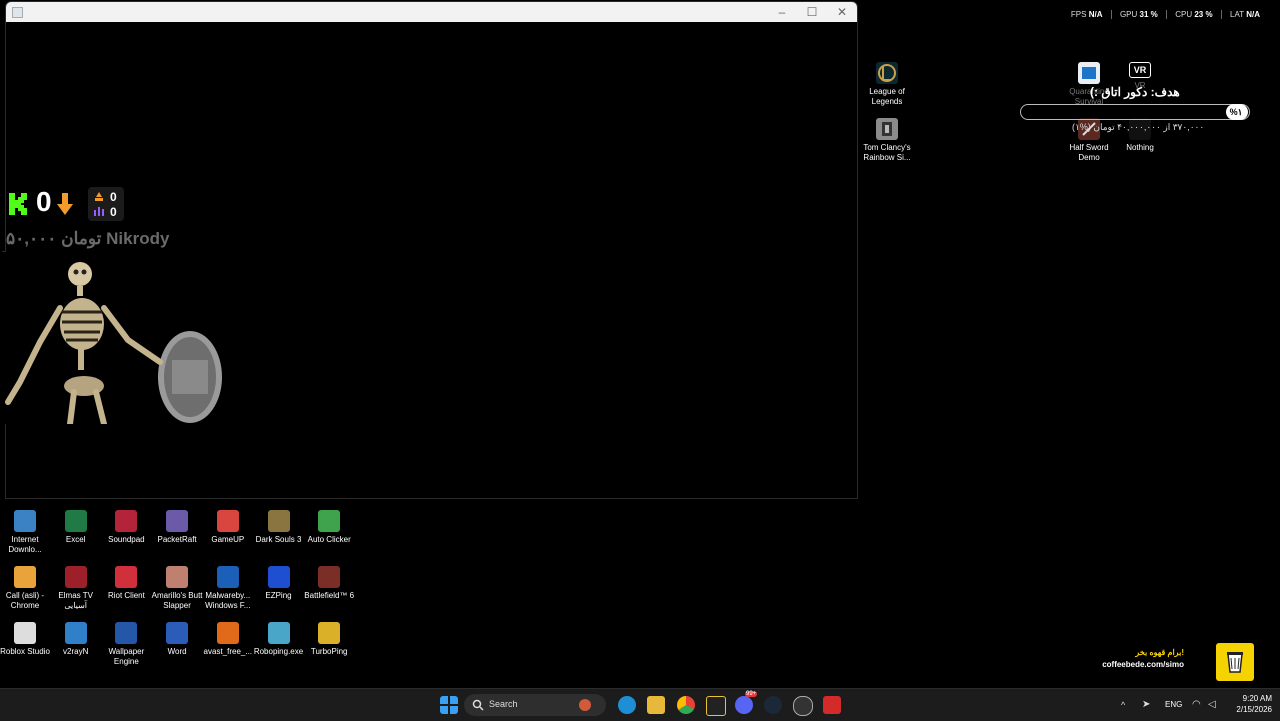 Image resolution: width=1280 pixels, height=721 pixels. Describe the element at coordinates (640, 704) in the screenshot. I see `taskbar: Search 99+ ^ ➤ ENG ◠ ◁ 9:20 AM 2/15/2026` at that location.